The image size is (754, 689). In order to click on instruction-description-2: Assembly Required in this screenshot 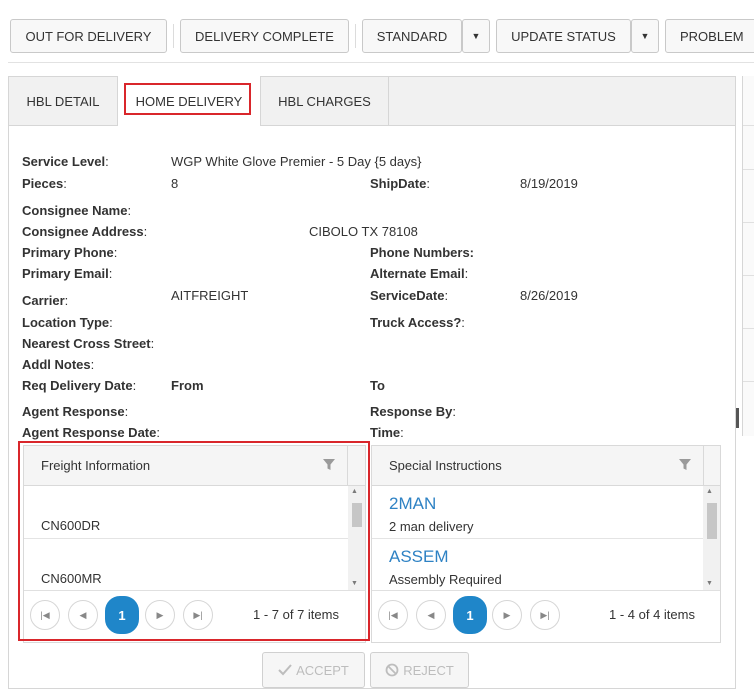, I will do `click(445, 579)`.